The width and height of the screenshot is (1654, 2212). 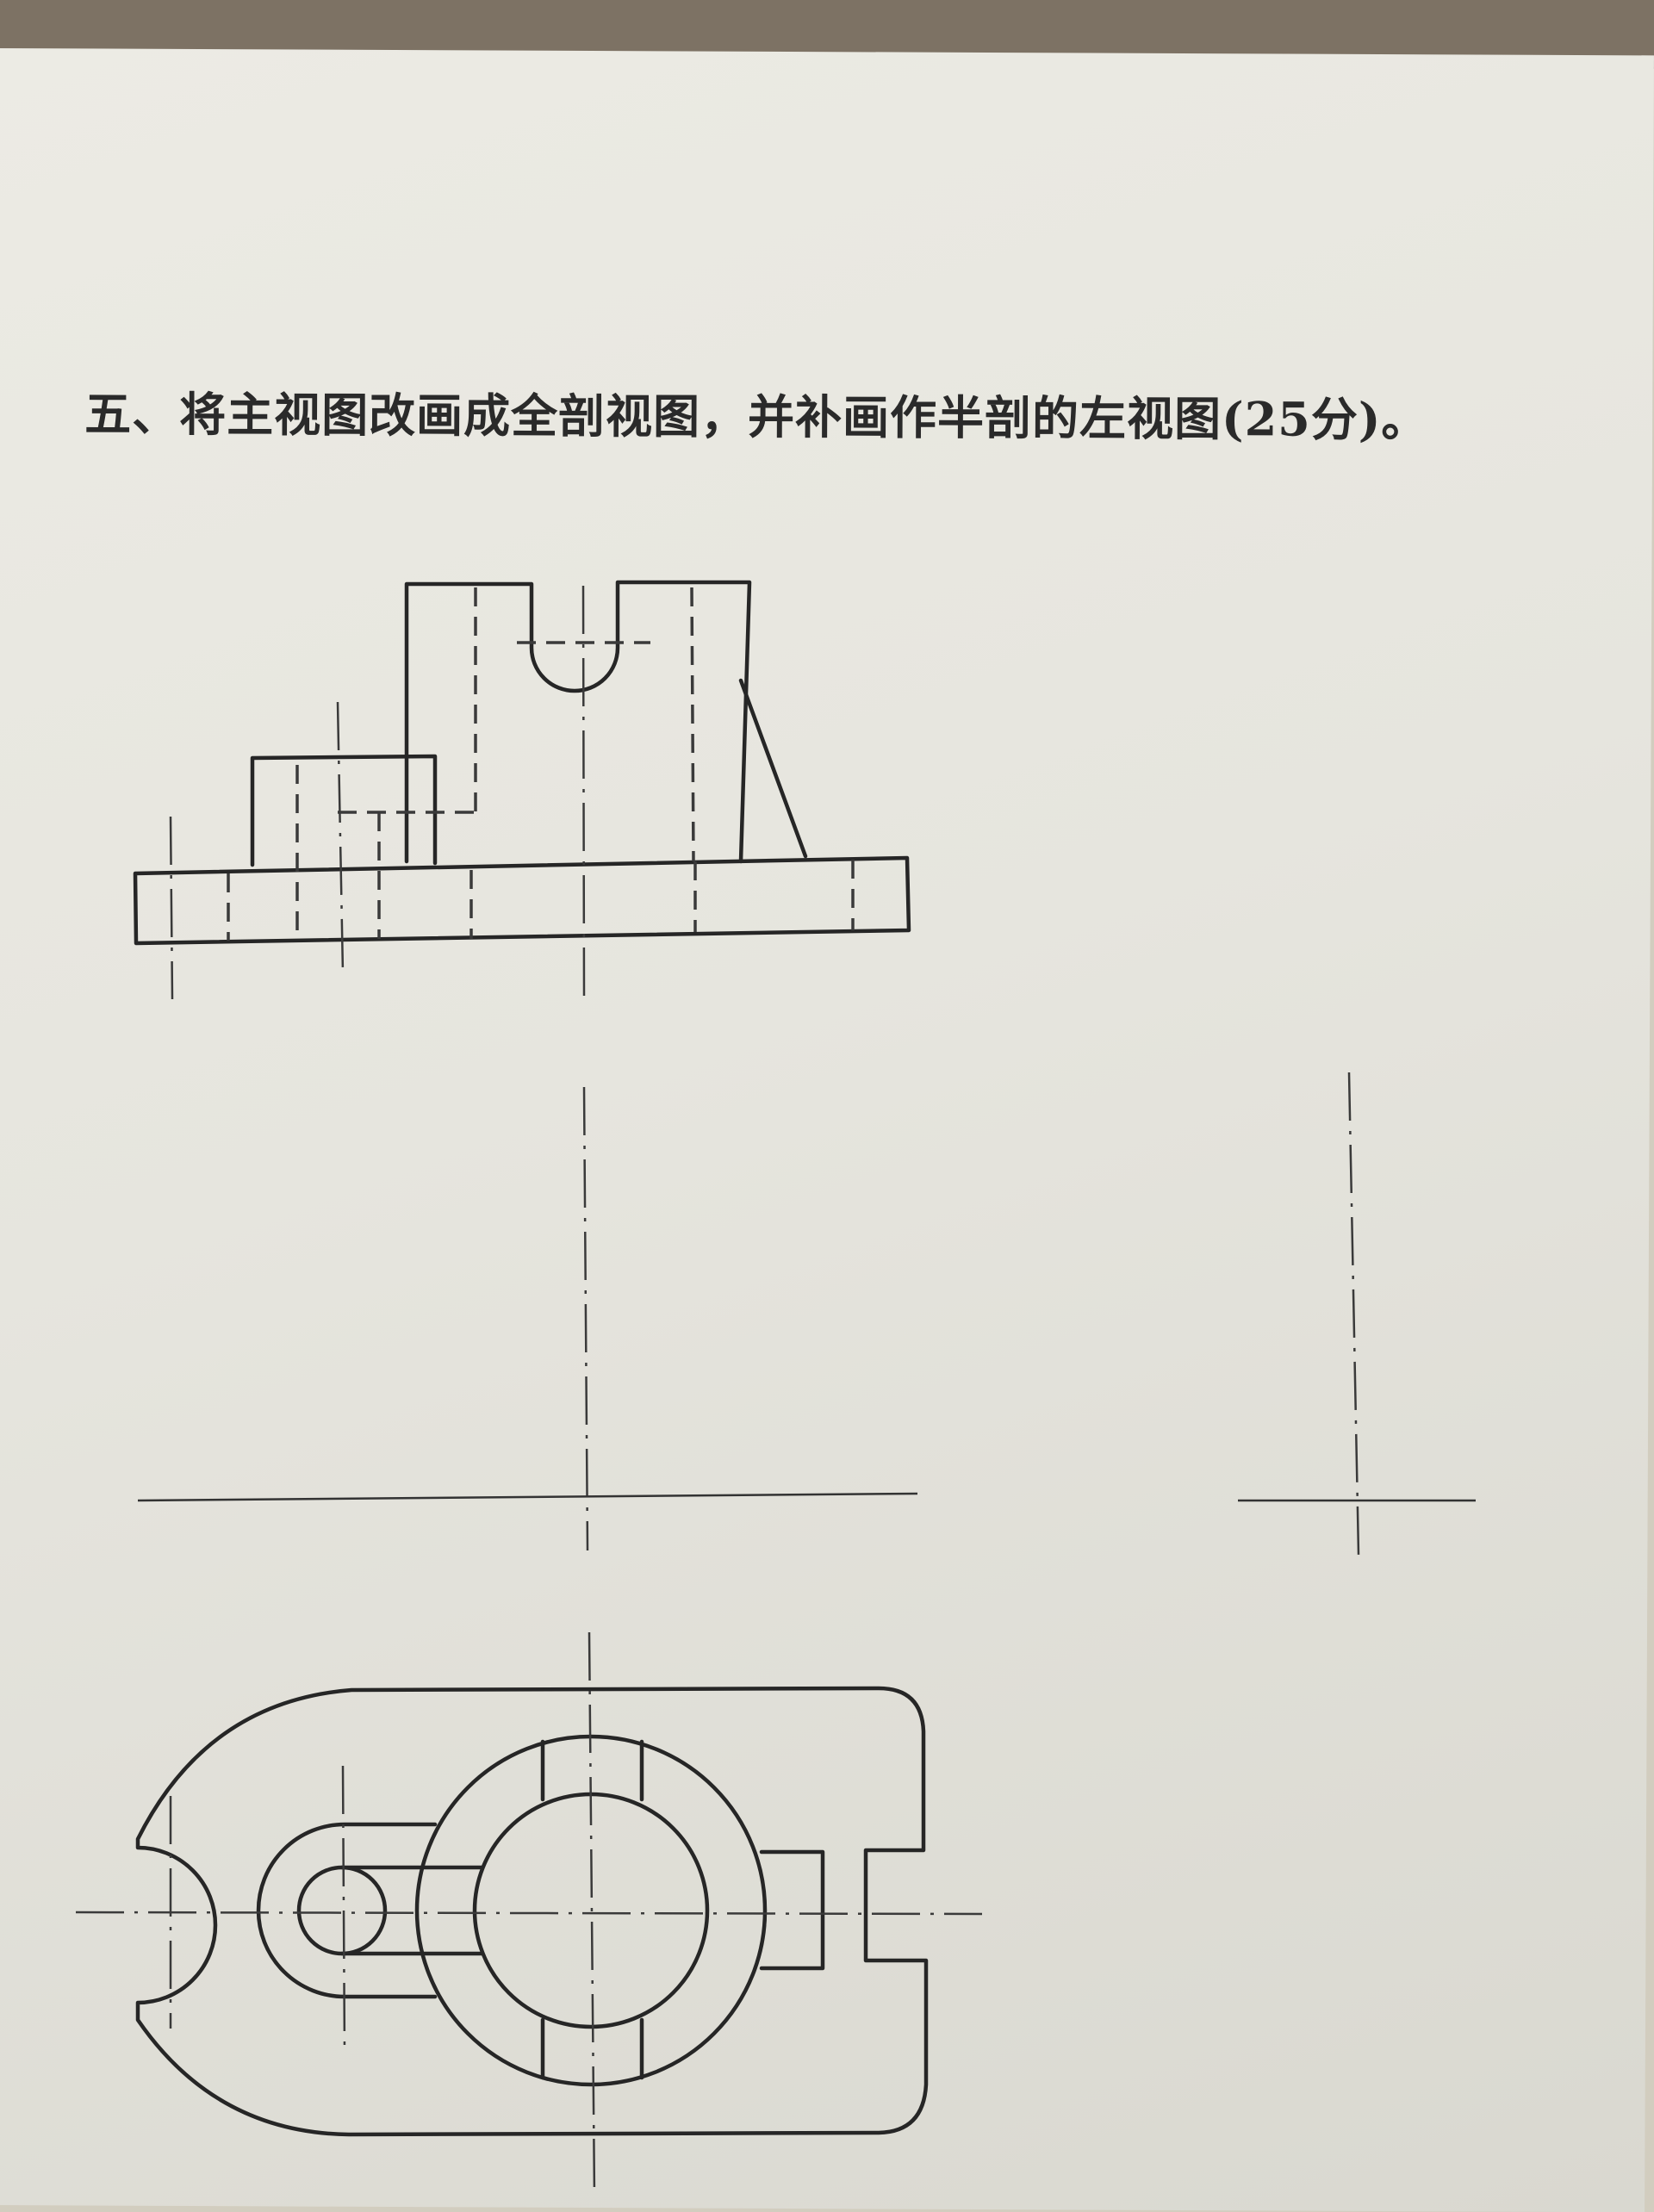 I want to click on top-outer-contour, so click(x=532, y=1911).